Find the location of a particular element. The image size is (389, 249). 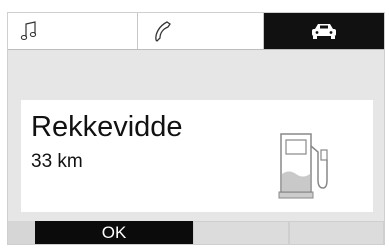

fuel-pump-icon is located at coordinates (303, 166).